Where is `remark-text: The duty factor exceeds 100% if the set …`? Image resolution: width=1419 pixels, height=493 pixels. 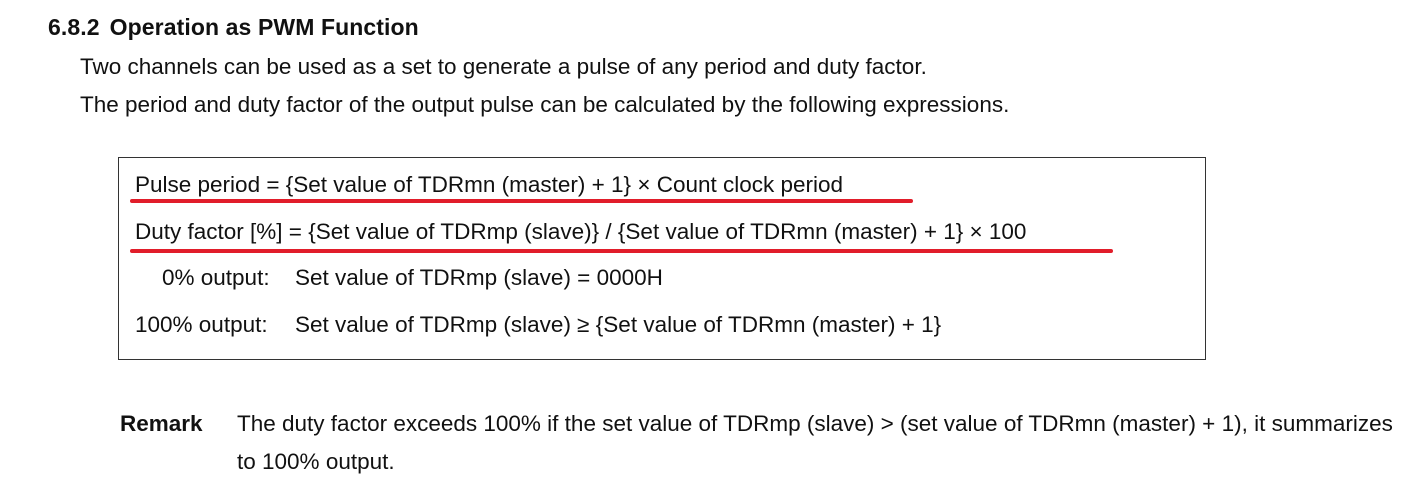 remark-text: The duty factor exceeds 100% if the set … is located at coordinates (815, 442).